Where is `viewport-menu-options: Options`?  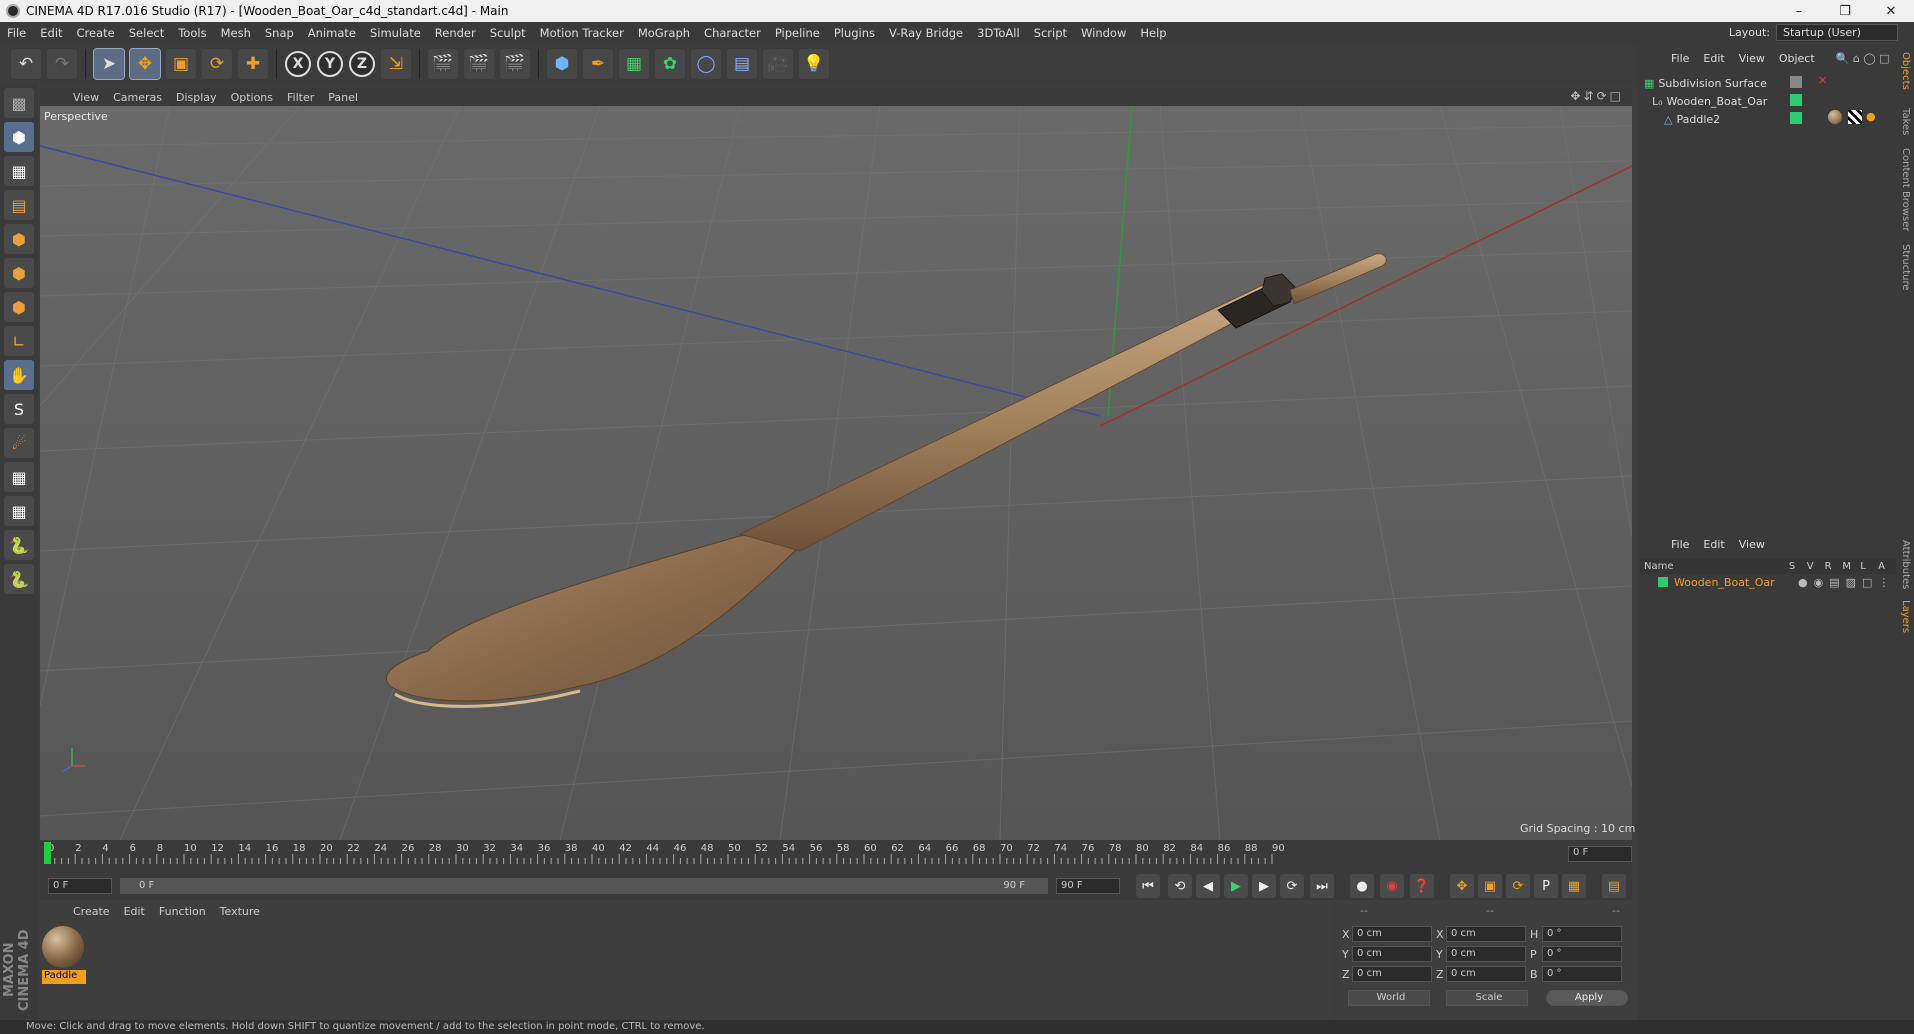 viewport-menu-options: Options is located at coordinates (252, 97).